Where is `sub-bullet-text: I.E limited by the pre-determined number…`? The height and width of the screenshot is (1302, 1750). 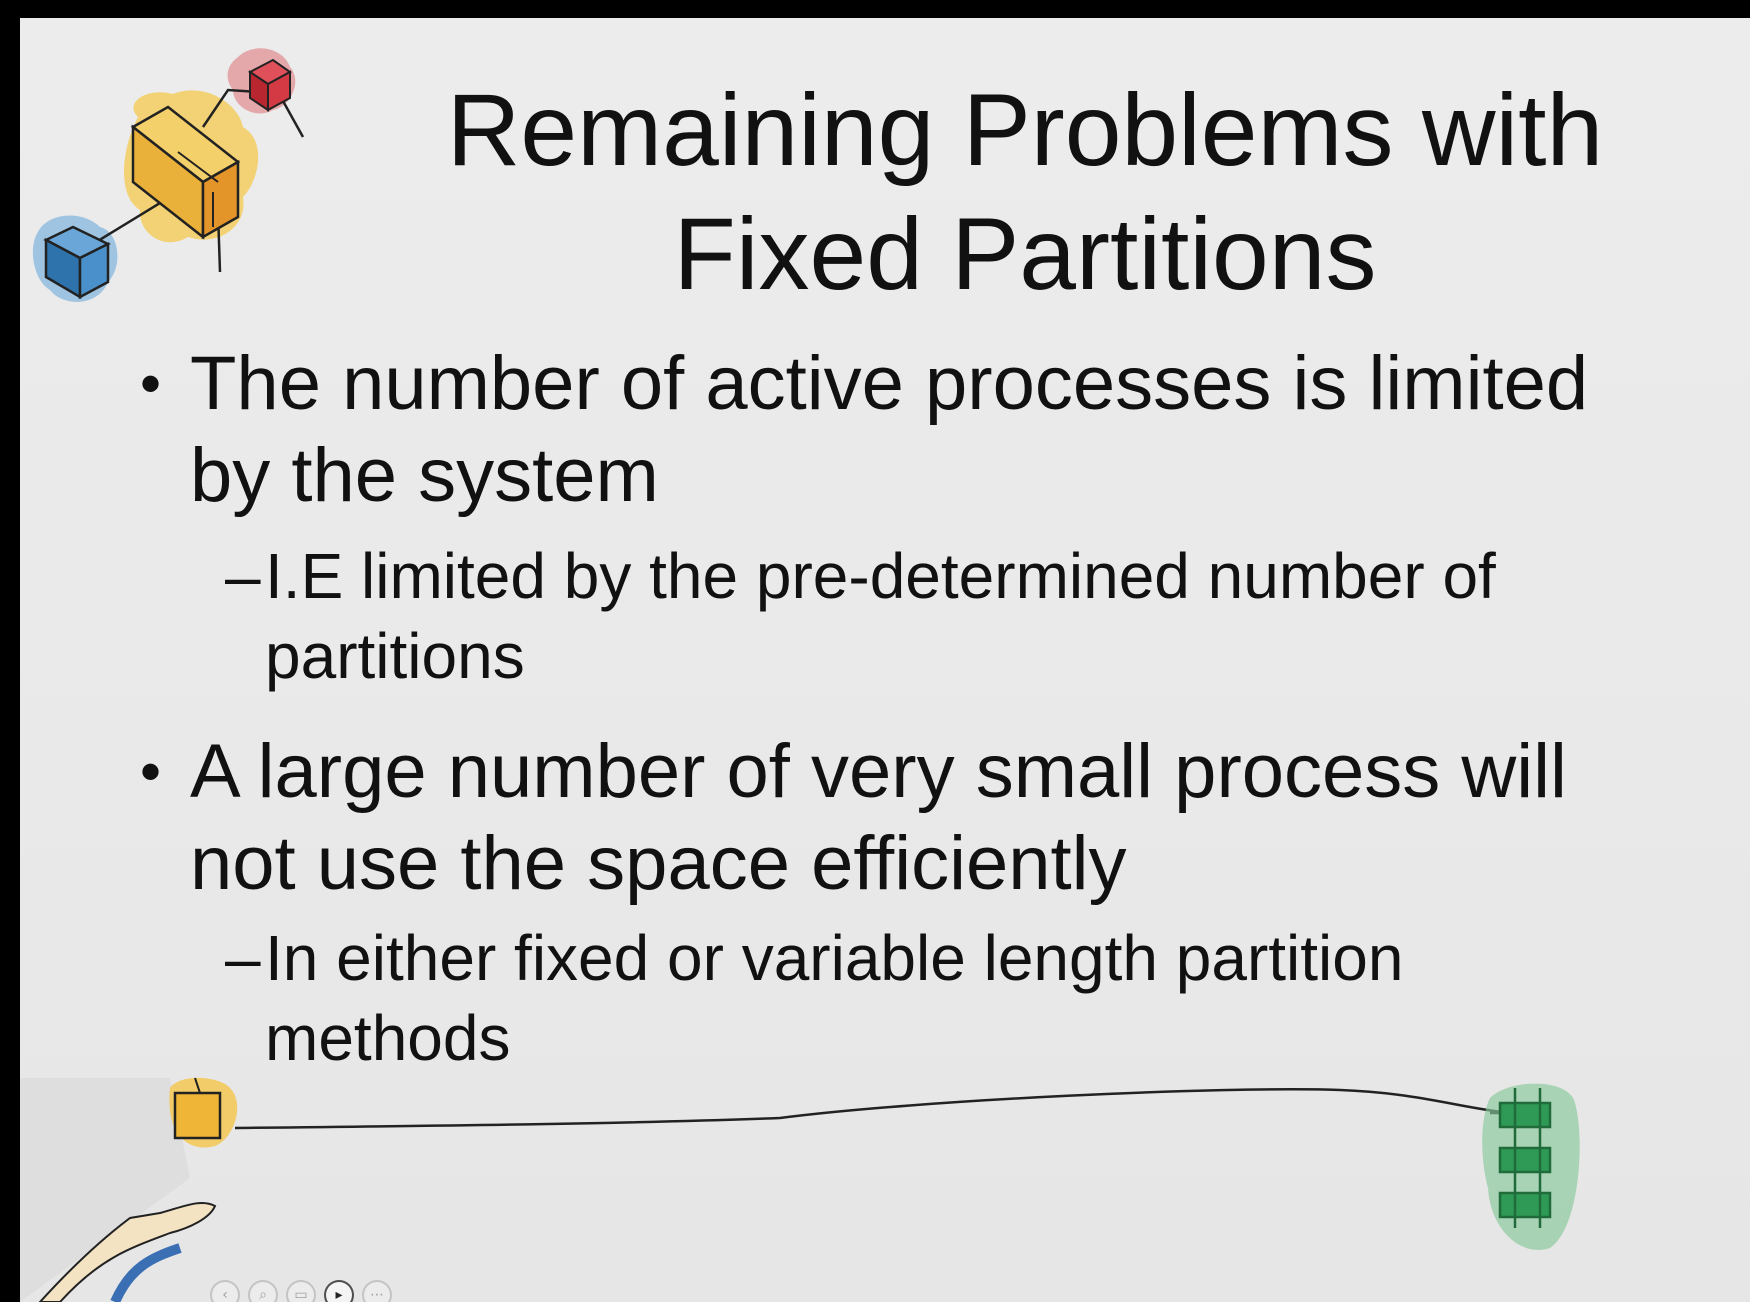
sub-bullet-text: I.E limited by the pre-determined number… is located at coordinates (880, 616).